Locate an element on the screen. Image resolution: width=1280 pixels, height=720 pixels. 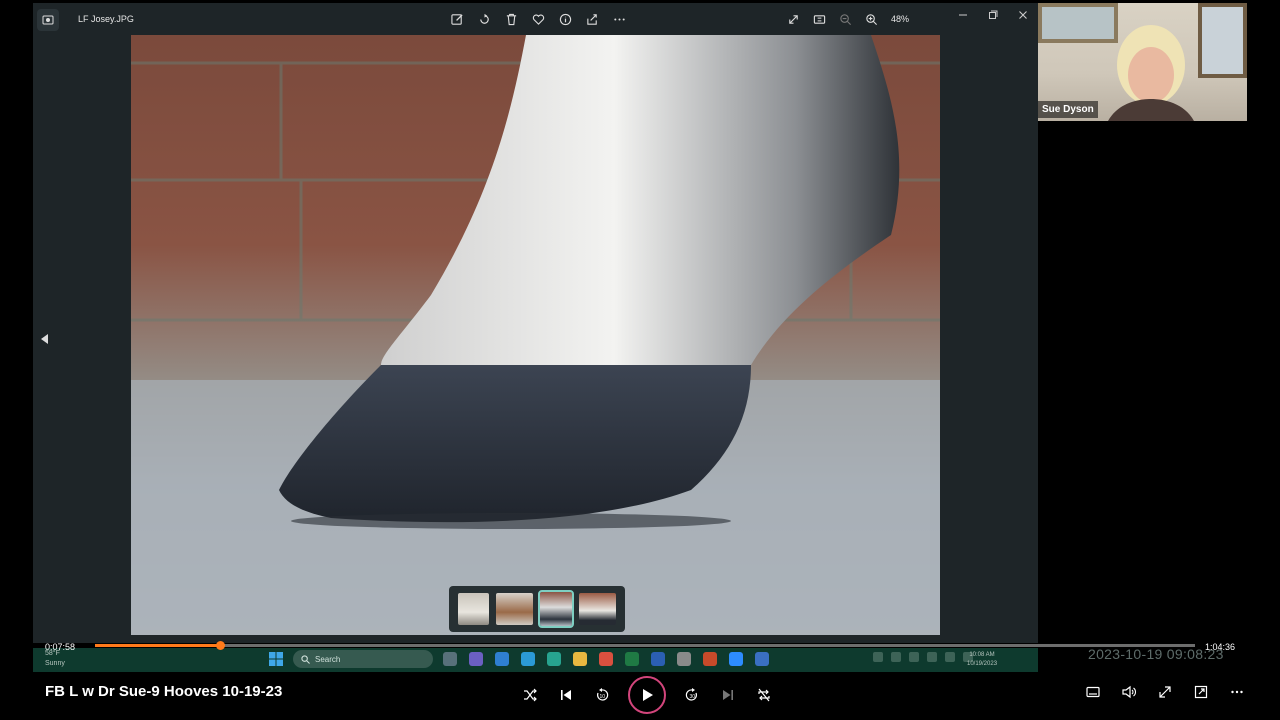
time-elapsed: 0:07:58 is located at coordinates (60, 647).